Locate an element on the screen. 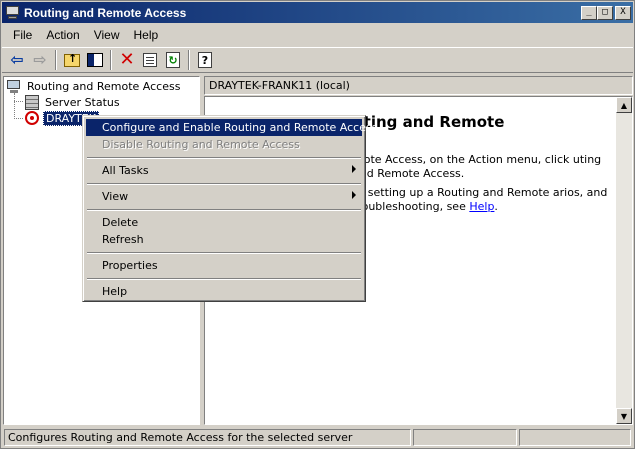 The width and height of the screenshot is (635, 449). menu-item-label: View is located at coordinates (115, 196).